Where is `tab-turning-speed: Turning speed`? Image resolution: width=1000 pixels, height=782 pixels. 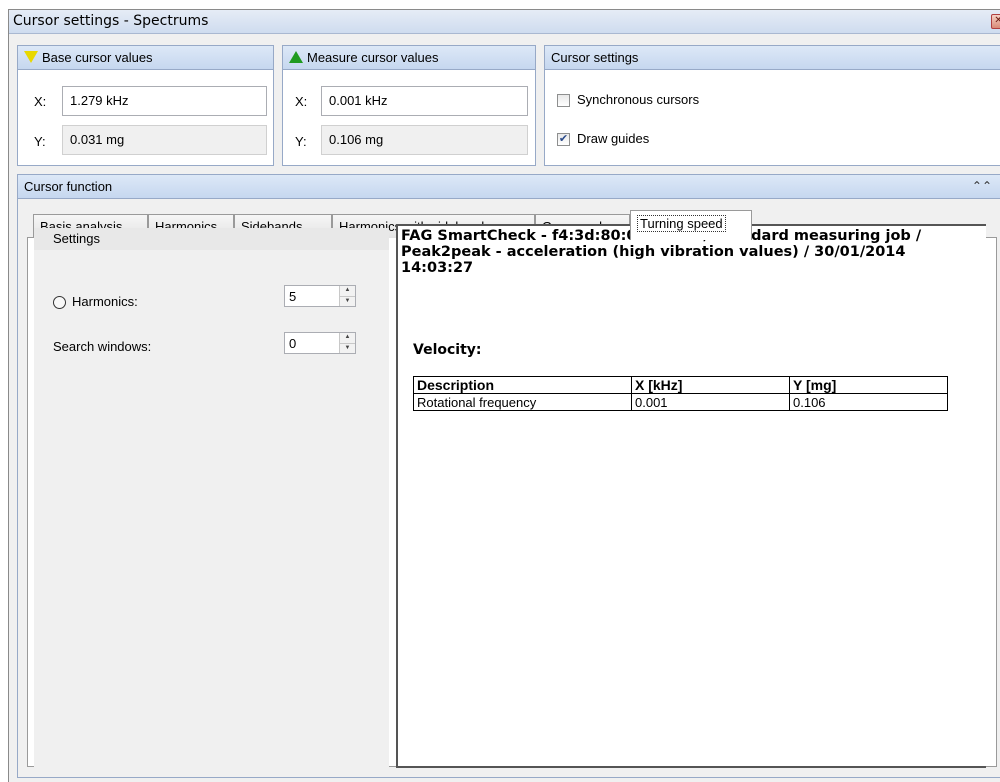 tab-turning-speed: Turning speed is located at coordinates (691, 225).